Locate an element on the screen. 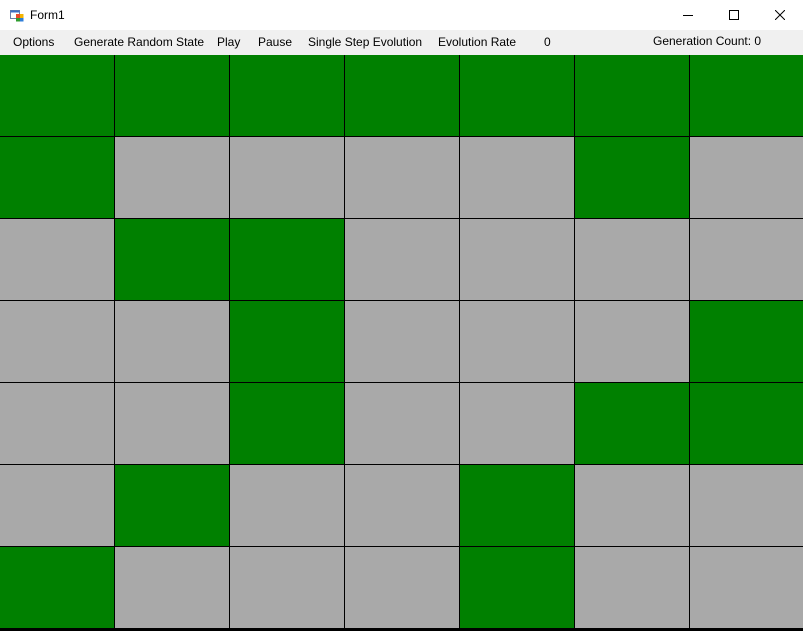 This screenshot has width=803, height=631. app-icon is located at coordinates (17, 15).